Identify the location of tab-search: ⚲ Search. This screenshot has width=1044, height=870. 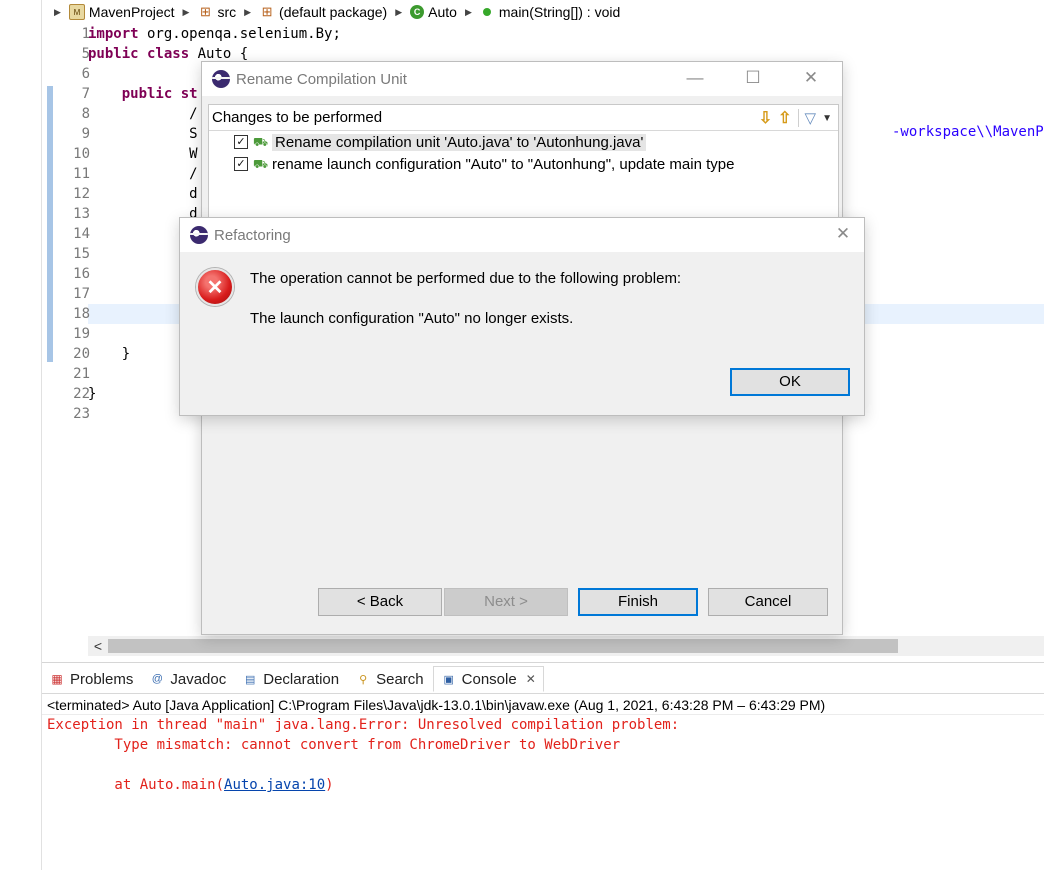
(389, 679).